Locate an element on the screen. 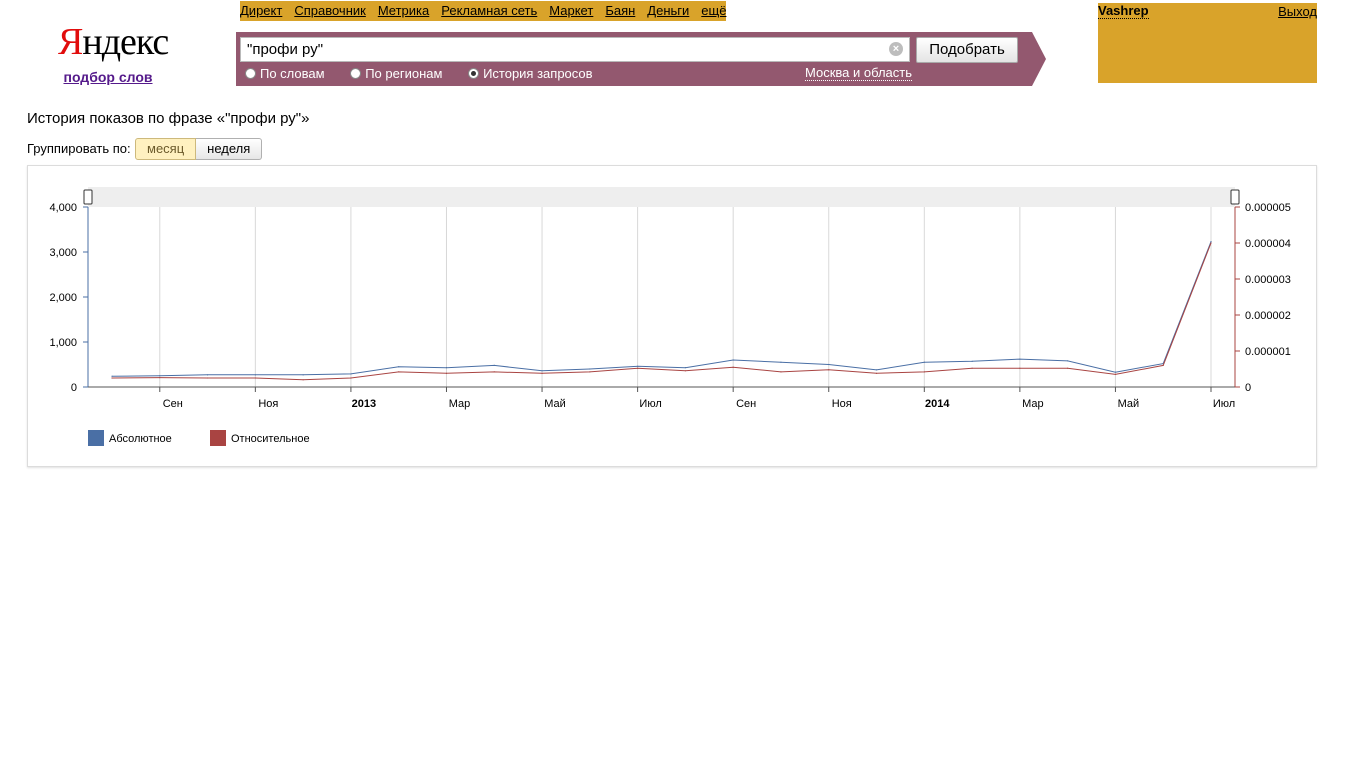  service-link-metrika: Метрика is located at coordinates (403, 10).